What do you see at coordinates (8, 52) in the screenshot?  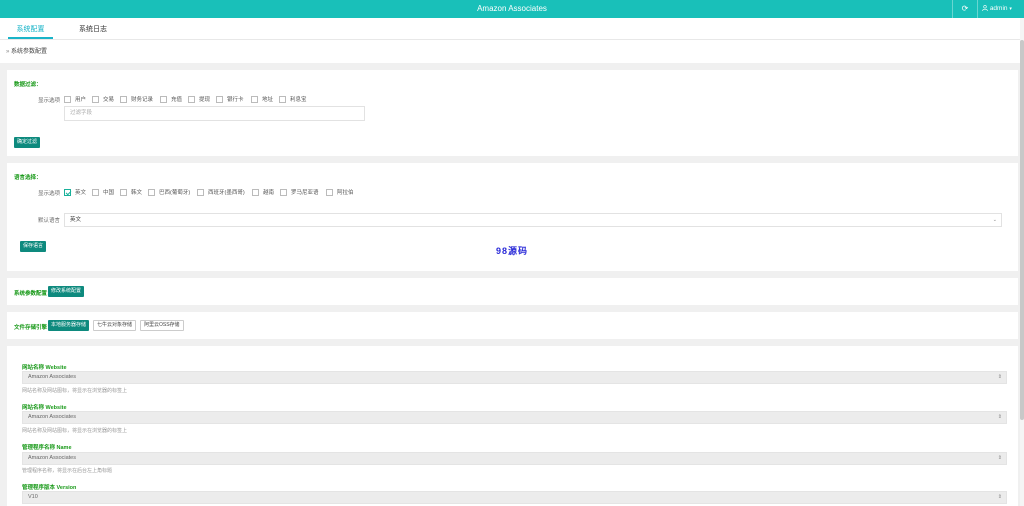 I see `breadcrumb-arrow-icon: »` at bounding box center [8, 52].